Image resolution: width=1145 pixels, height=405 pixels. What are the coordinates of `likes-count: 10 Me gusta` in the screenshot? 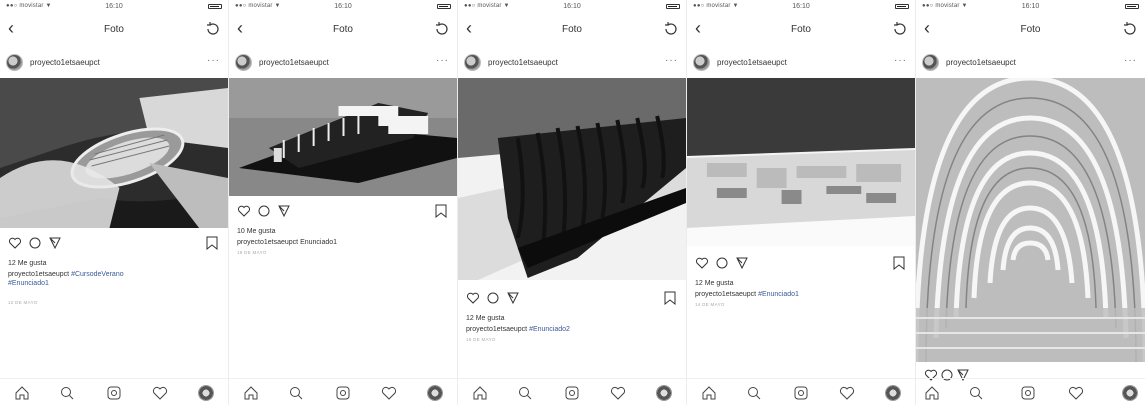 It's located at (256, 231).